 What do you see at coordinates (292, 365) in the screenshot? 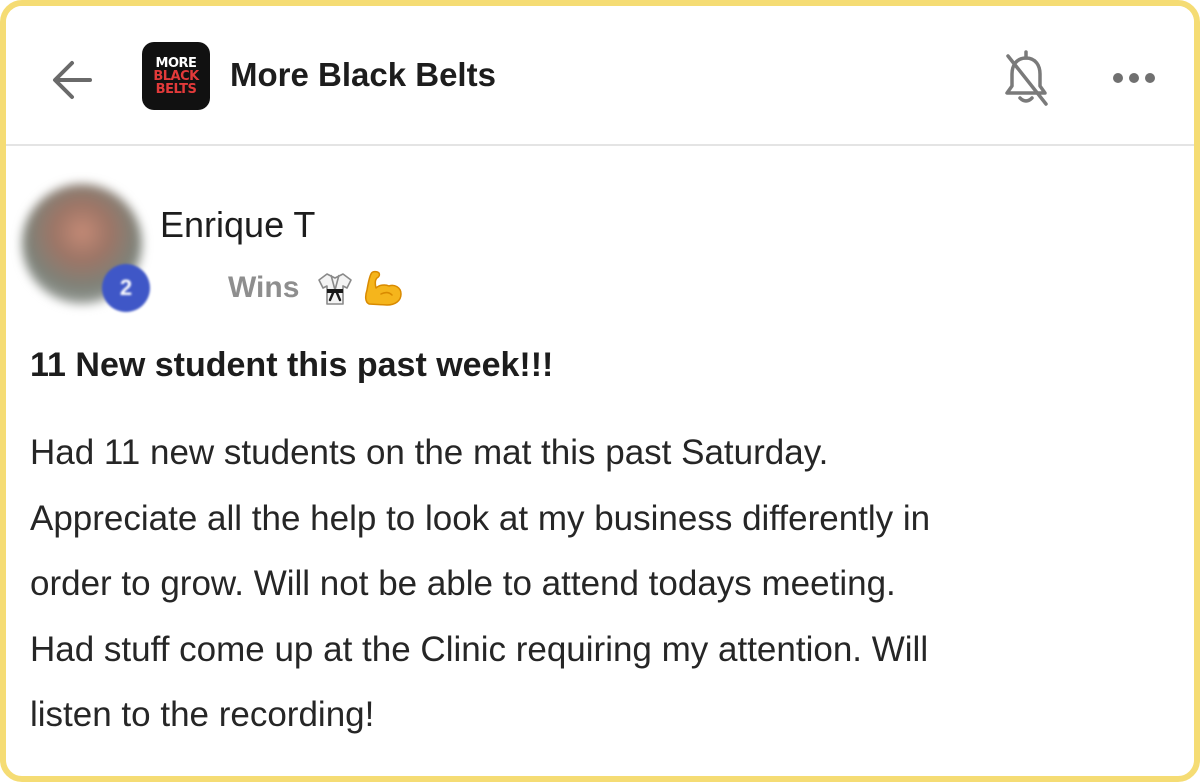
I see `post-title: 11 New student this past week!!!` at bounding box center [292, 365].